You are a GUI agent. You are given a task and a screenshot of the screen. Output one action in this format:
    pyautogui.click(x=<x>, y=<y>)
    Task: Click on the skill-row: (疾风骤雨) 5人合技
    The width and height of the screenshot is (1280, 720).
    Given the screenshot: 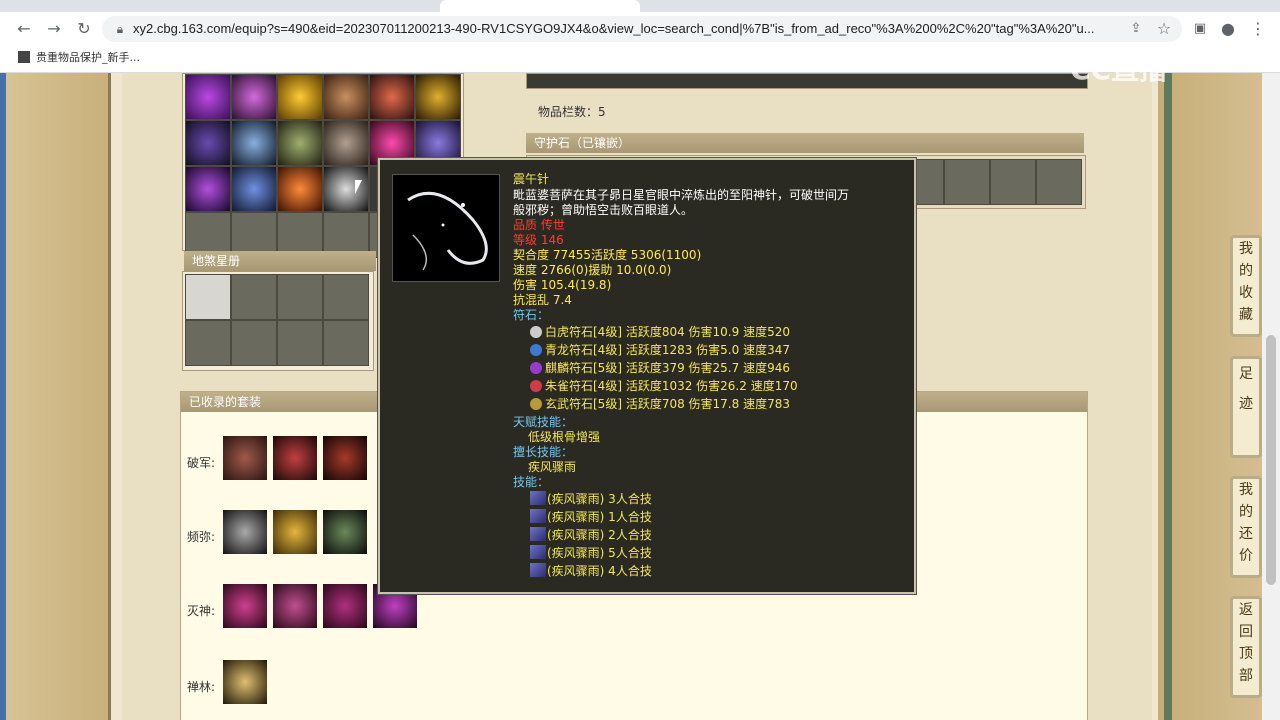 What is the action you would take?
    pyautogui.click(x=591, y=553)
    